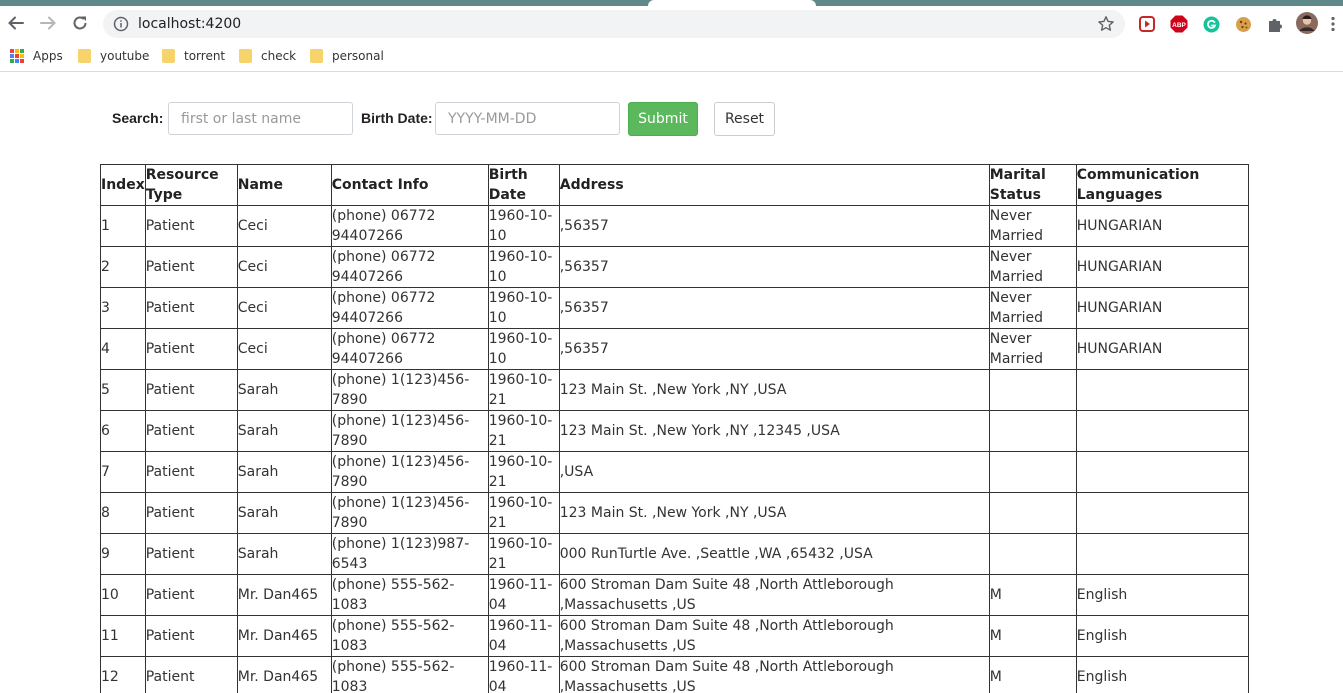 Image resolution: width=1343 pixels, height=693 pixels. I want to click on star-icon, so click(1106, 24).